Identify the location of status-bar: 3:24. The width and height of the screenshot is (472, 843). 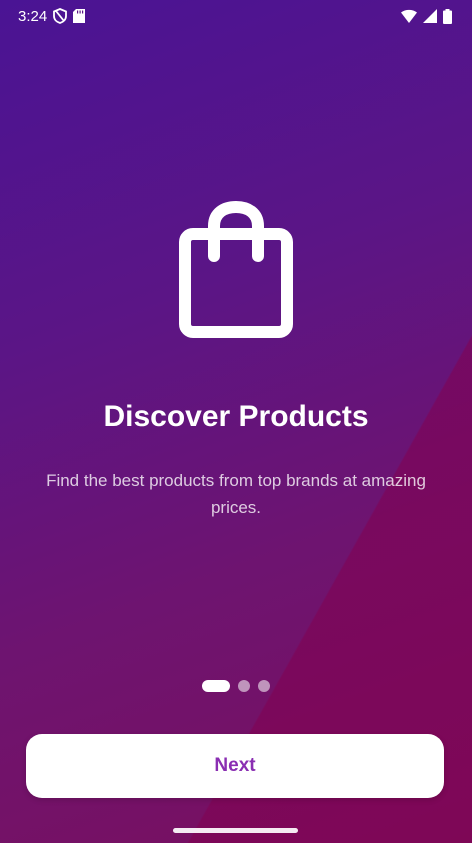
(236, 16).